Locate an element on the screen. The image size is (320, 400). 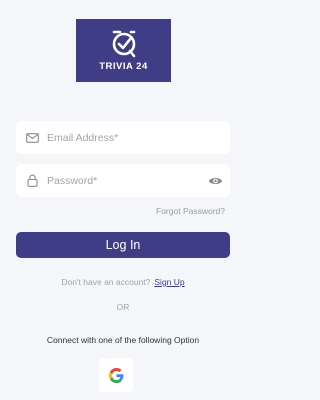
google-login-button is located at coordinates (116, 375).